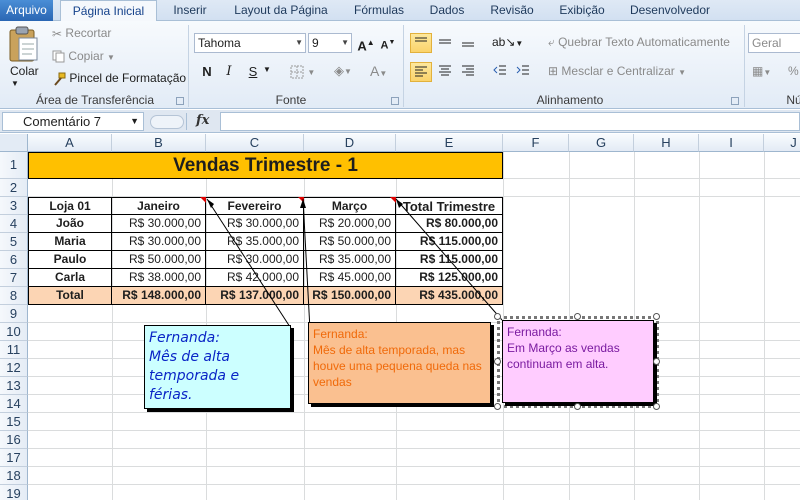  What do you see at coordinates (194, 376) in the screenshot?
I see `comment-text: Mês de alta temporada e férias.` at bounding box center [194, 376].